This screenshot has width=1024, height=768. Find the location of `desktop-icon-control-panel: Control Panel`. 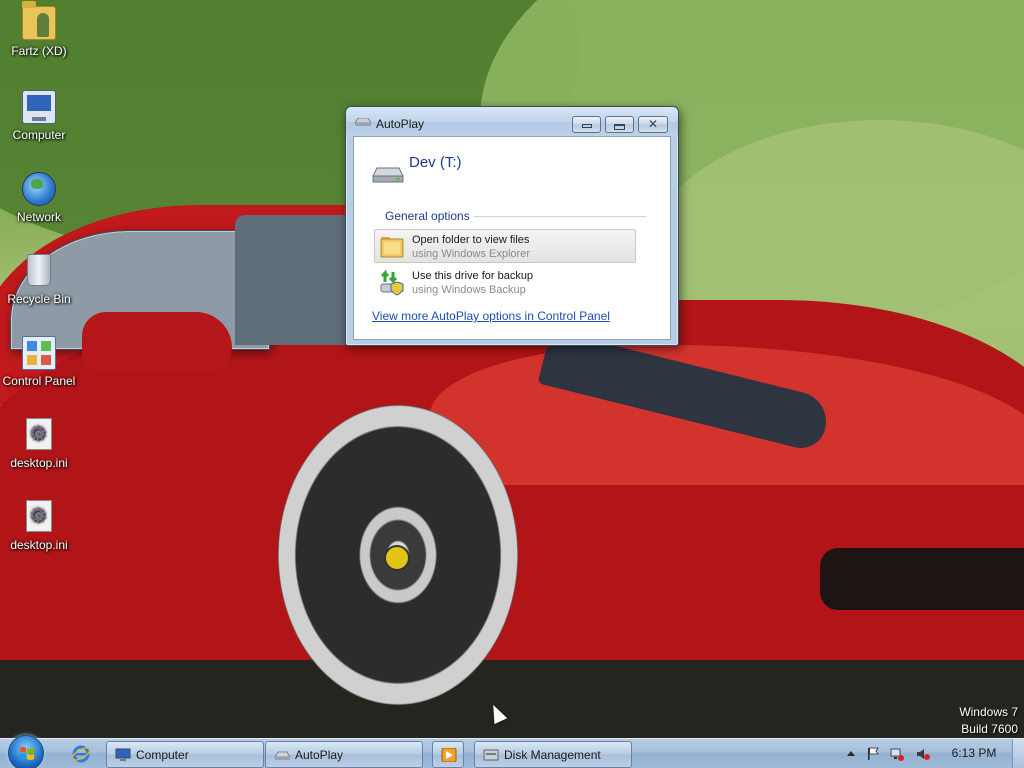

desktop-icon-control-panel: Control Panel is located at coordinates (39, 362).